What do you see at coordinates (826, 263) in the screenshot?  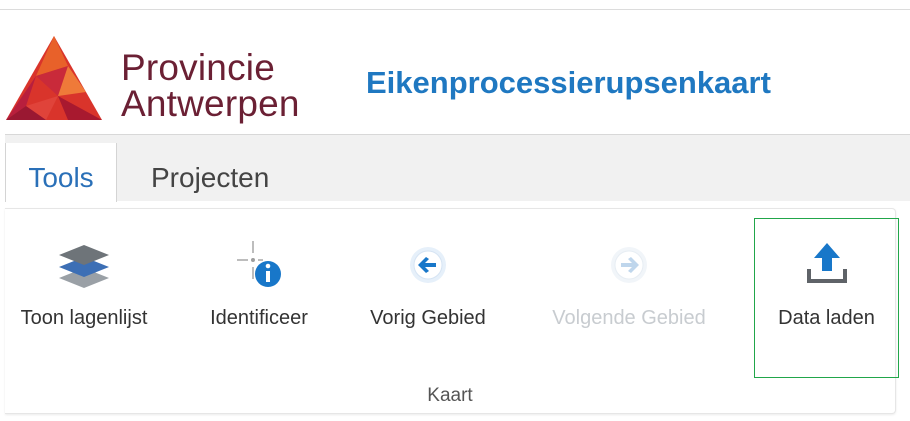 I see `upload-icon` at bounding box center [826, 263].